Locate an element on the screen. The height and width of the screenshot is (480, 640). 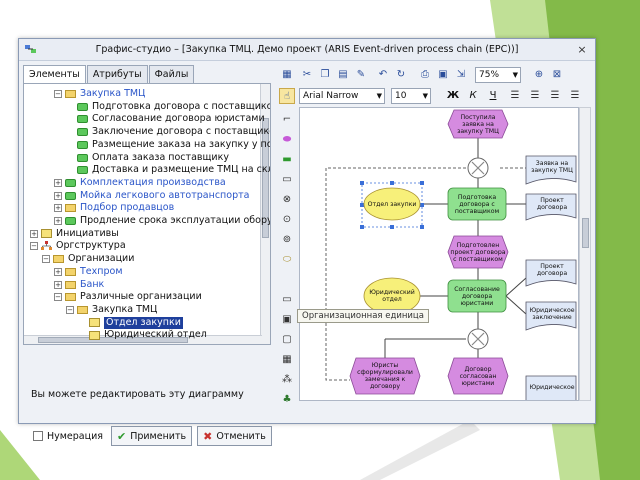
redo-icon: ↻ is located at coordinates (401, 75).